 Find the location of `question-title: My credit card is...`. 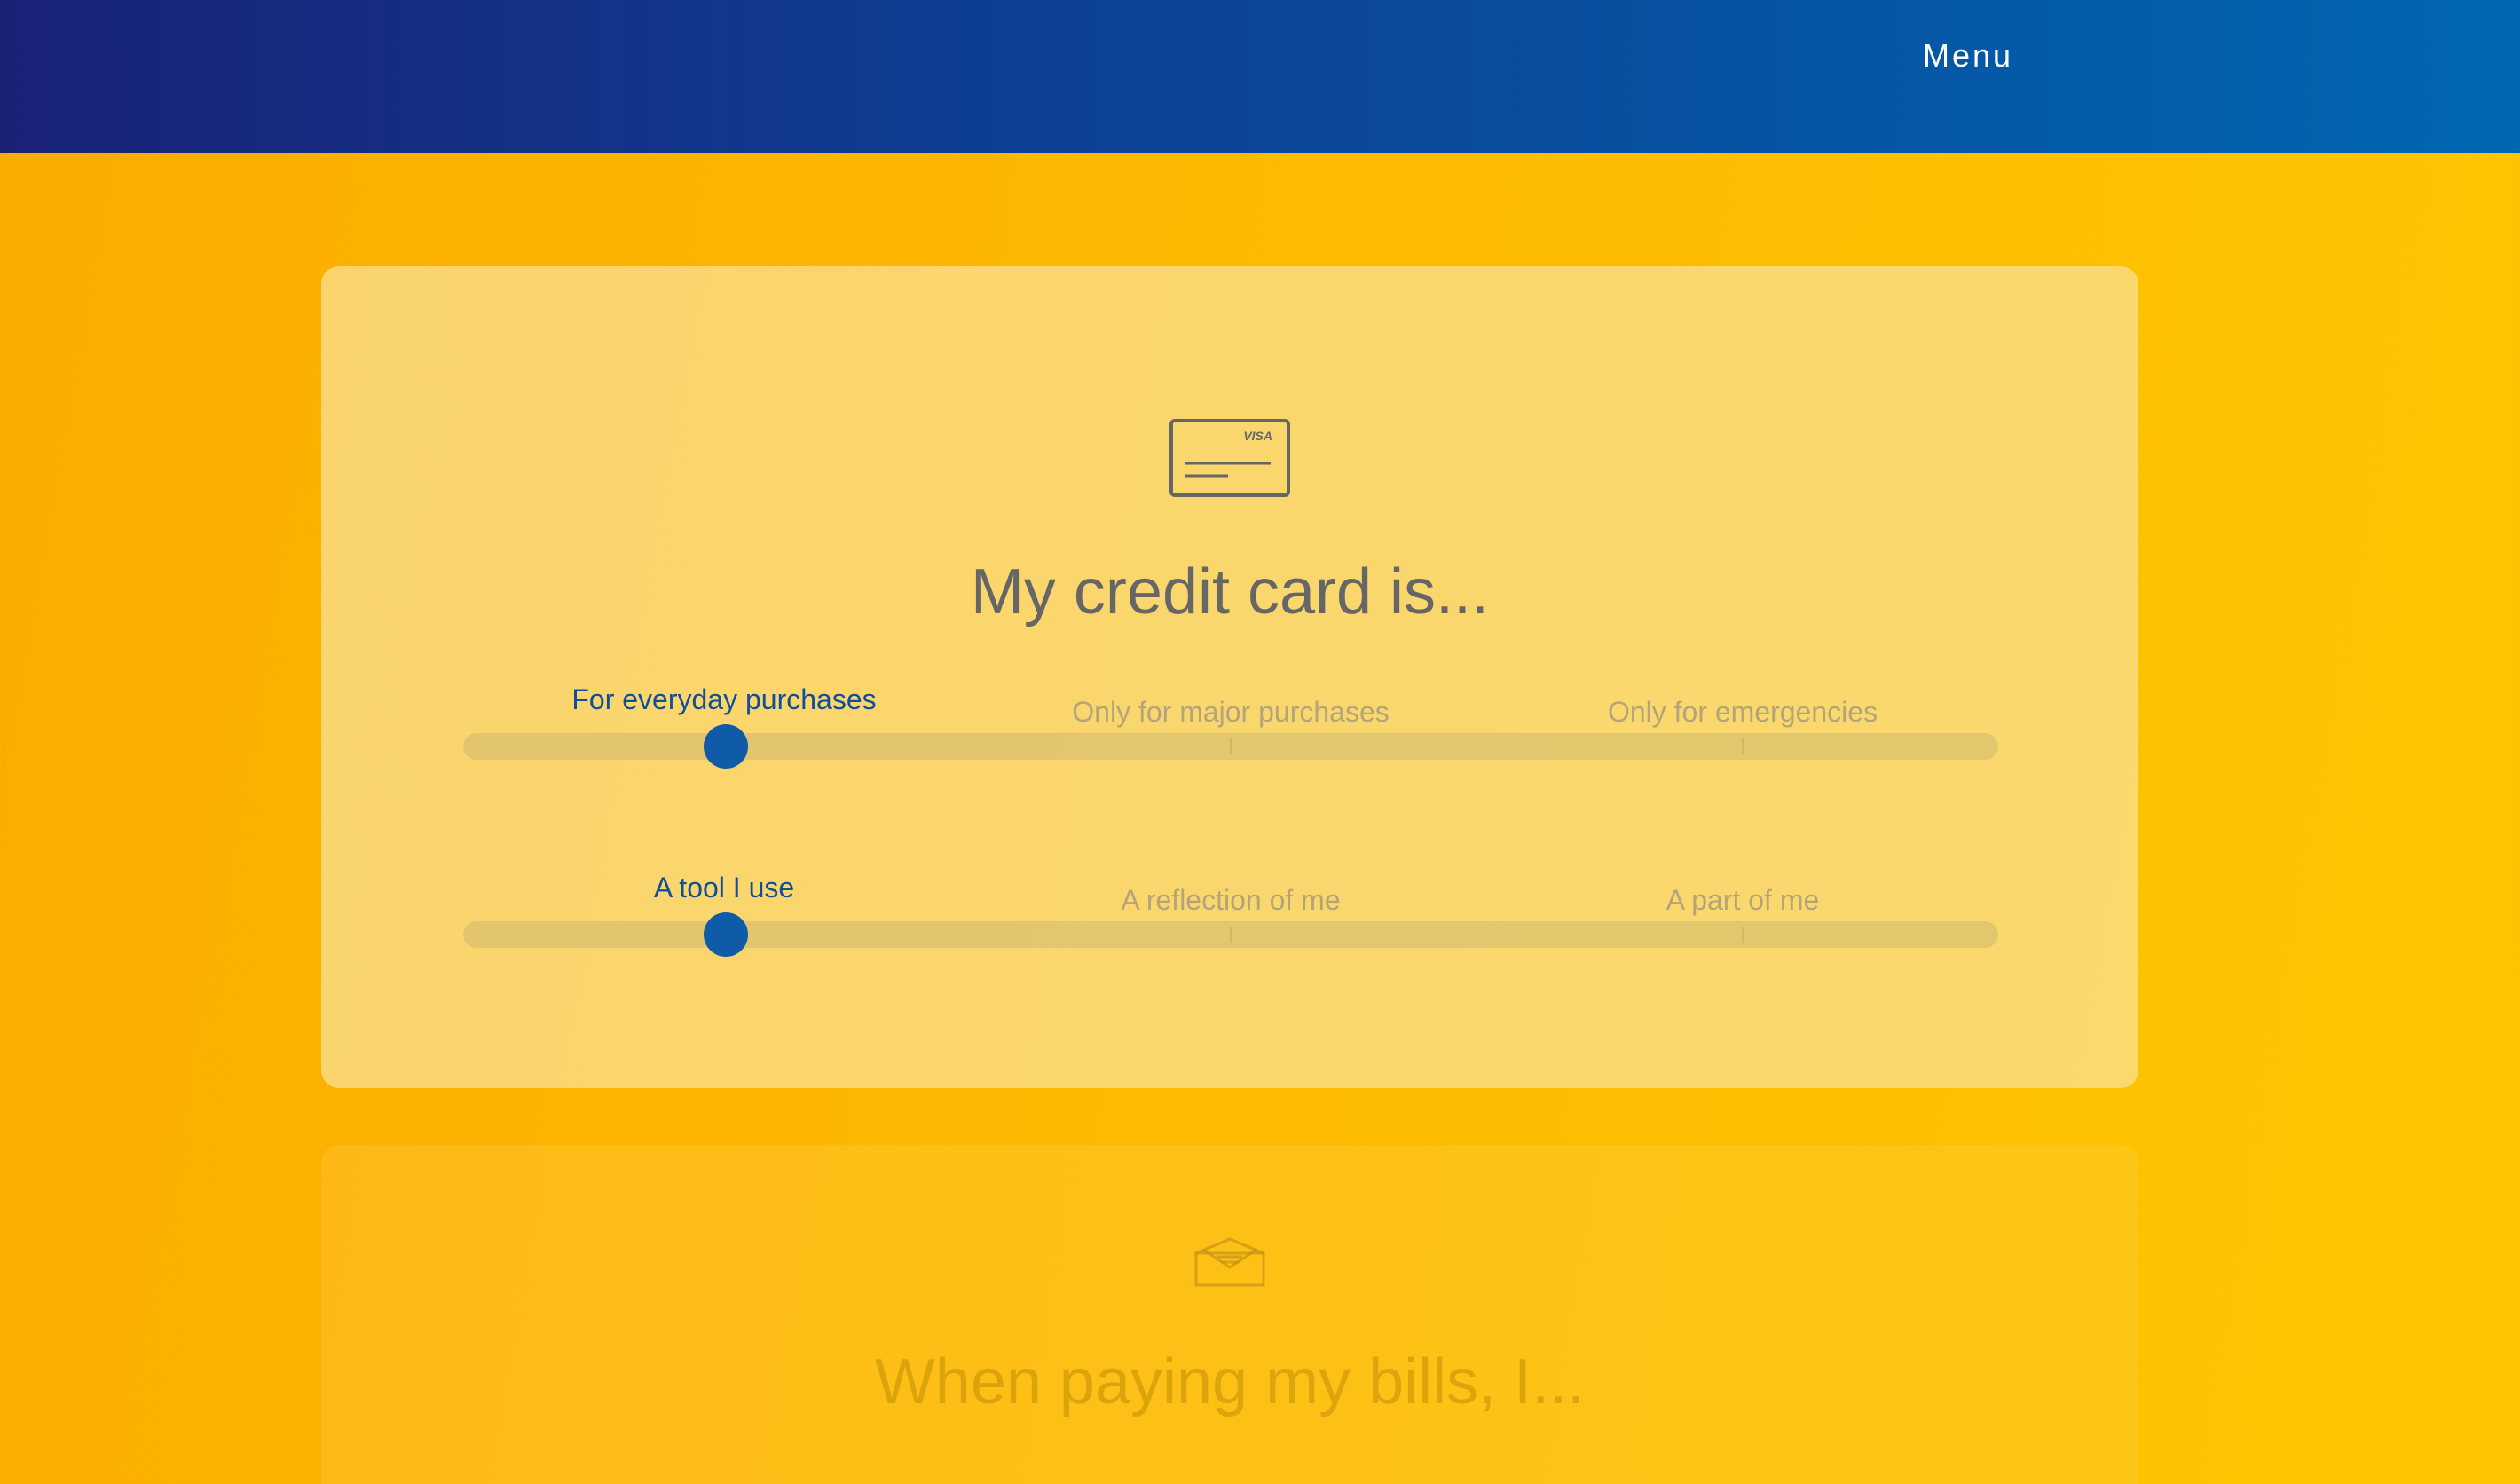

question-title: My credit card is... is located at coordinates (1230, 592).